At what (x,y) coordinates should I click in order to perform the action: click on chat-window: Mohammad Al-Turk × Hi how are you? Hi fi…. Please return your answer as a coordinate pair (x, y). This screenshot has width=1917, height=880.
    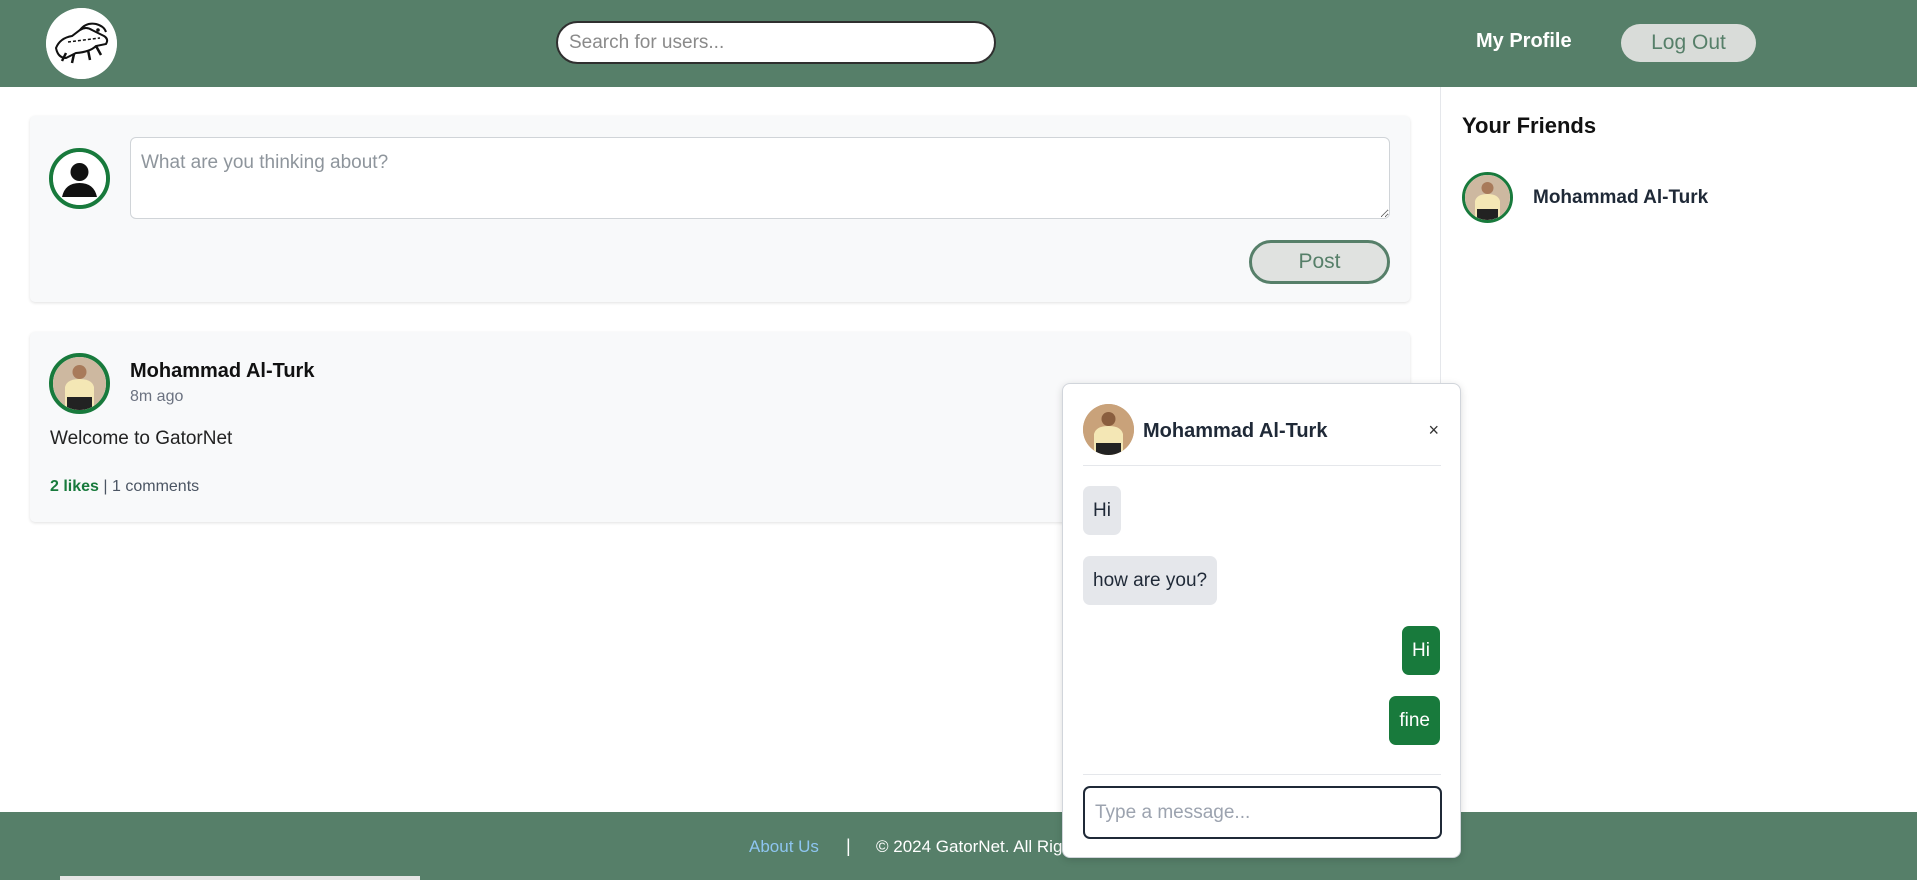
    Looking at the image, I should click on (1261, 620).